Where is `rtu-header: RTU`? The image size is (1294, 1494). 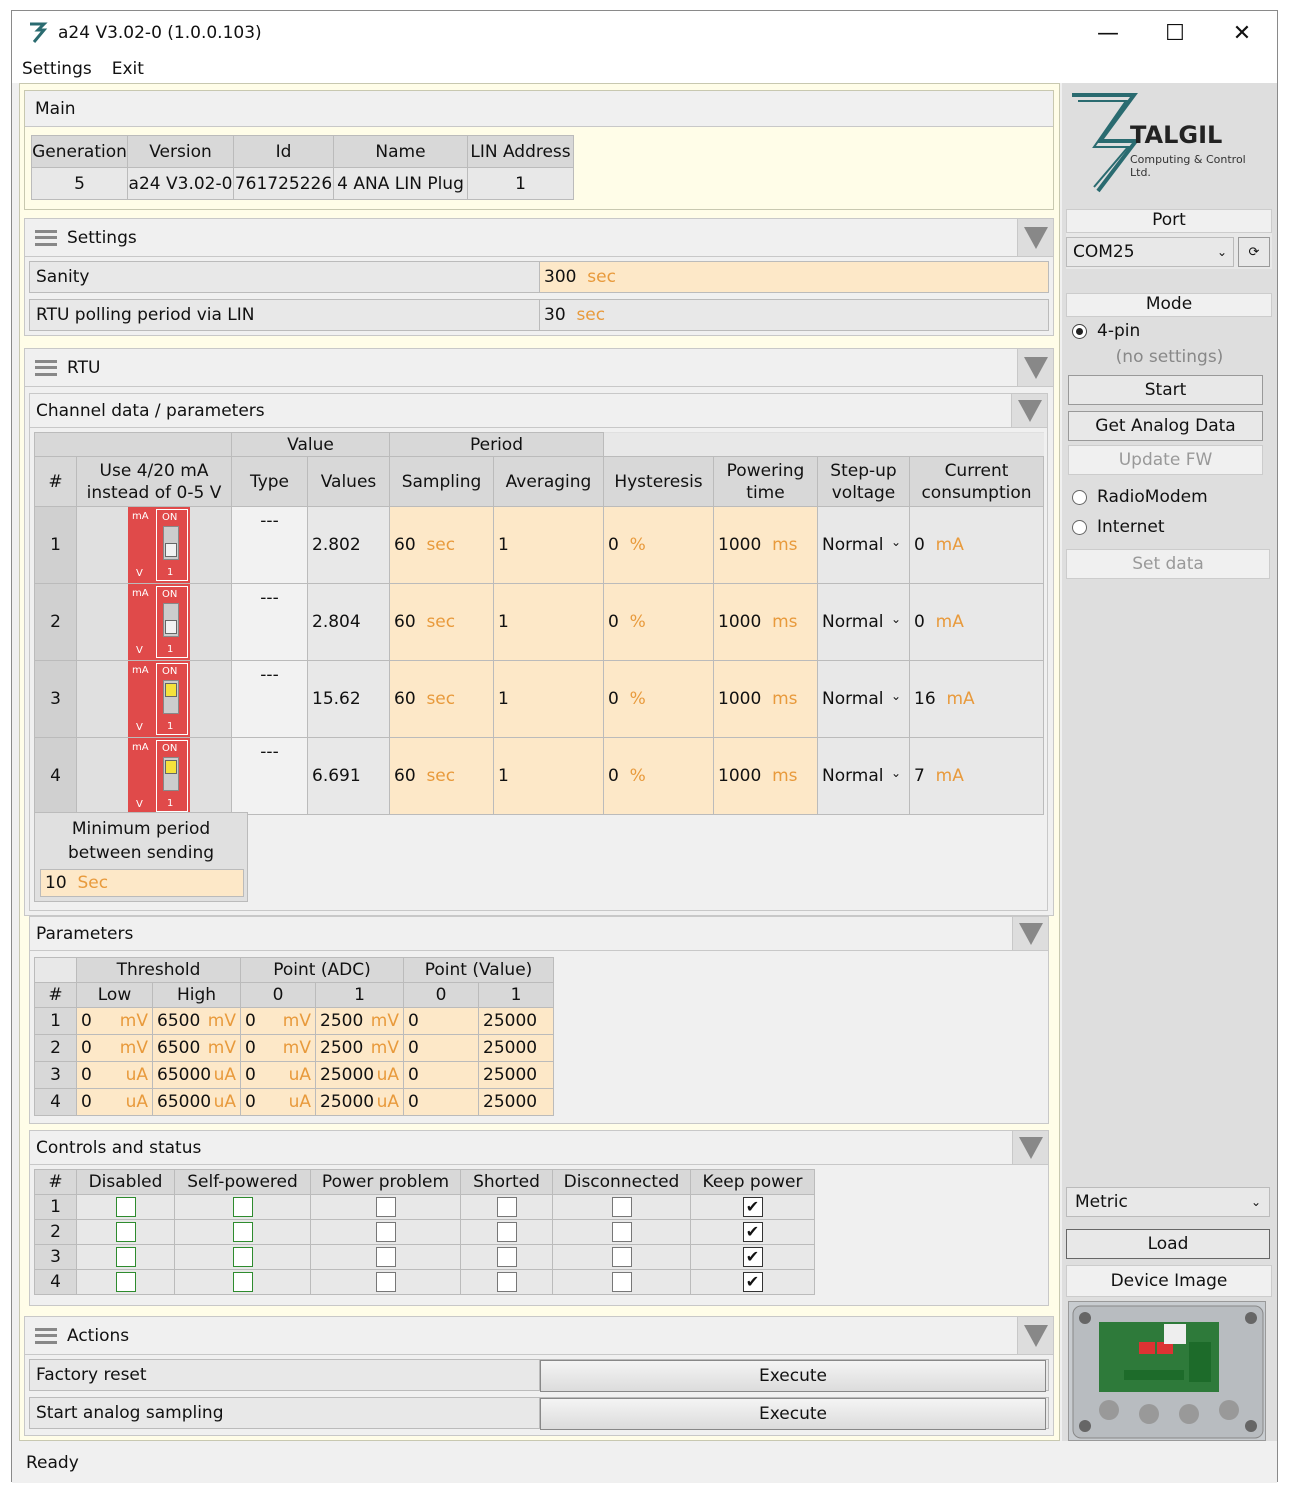 rtu-header: RTU is located at coordinates (539, 368).